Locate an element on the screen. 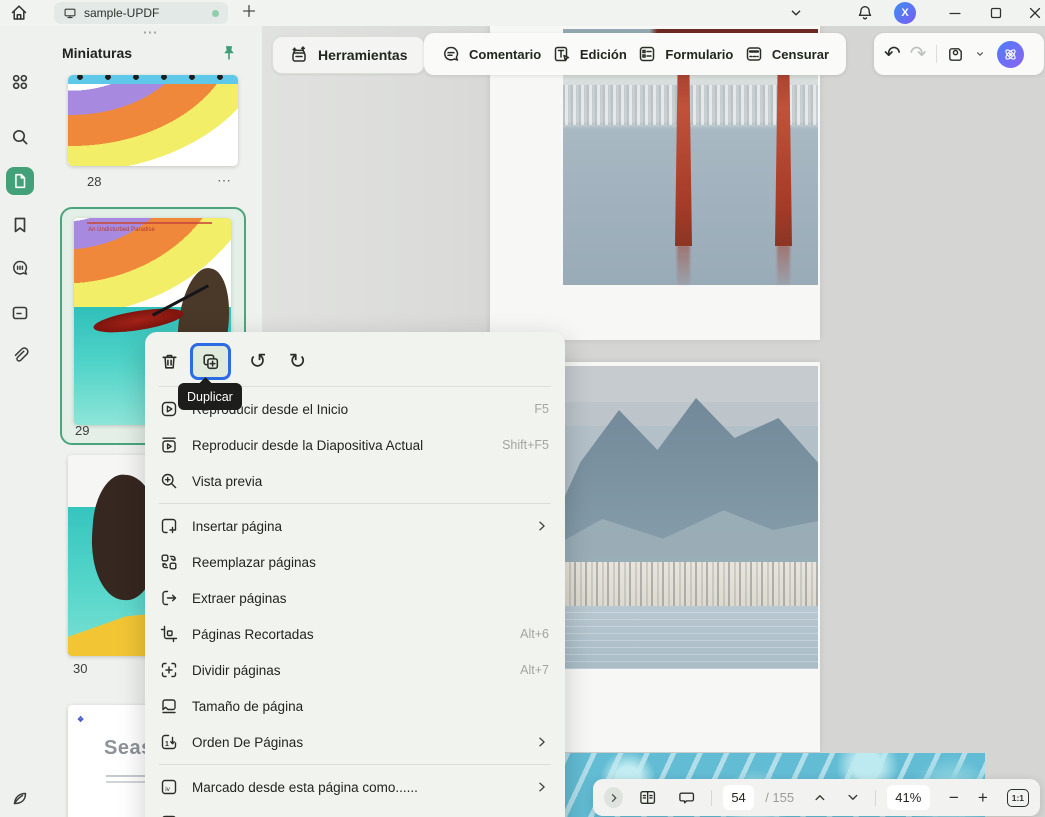 This screenshot has width=1045, height=817. menu-shortcut: Alt+7 is located at coordinates (534, 670).